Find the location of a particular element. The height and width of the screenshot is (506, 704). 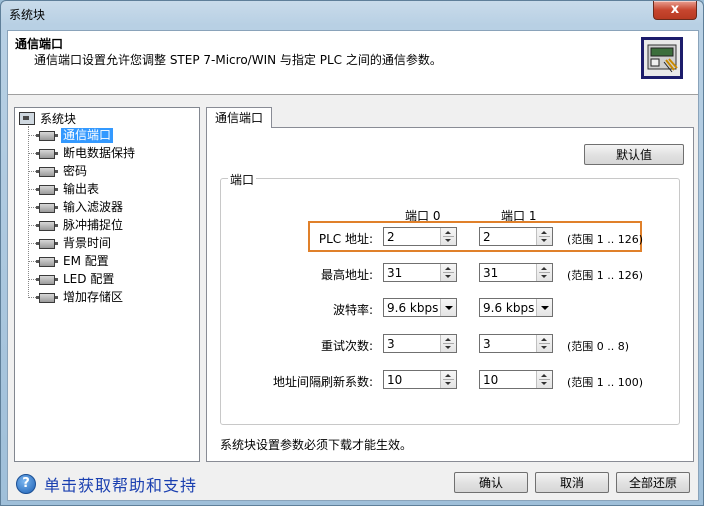

tree-item-background-time: 背景时间 is located at coordinates (70, 243).